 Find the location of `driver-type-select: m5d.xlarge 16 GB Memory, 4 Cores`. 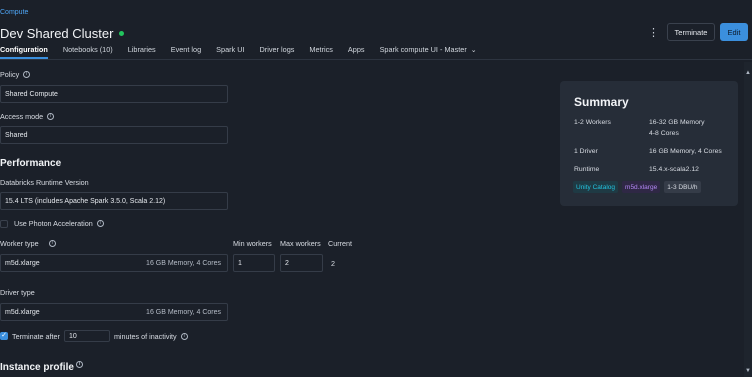

driver-type-select: m5d.xlarge 16 GB Memory, 4 Cores is located at coordinates (114, 312).